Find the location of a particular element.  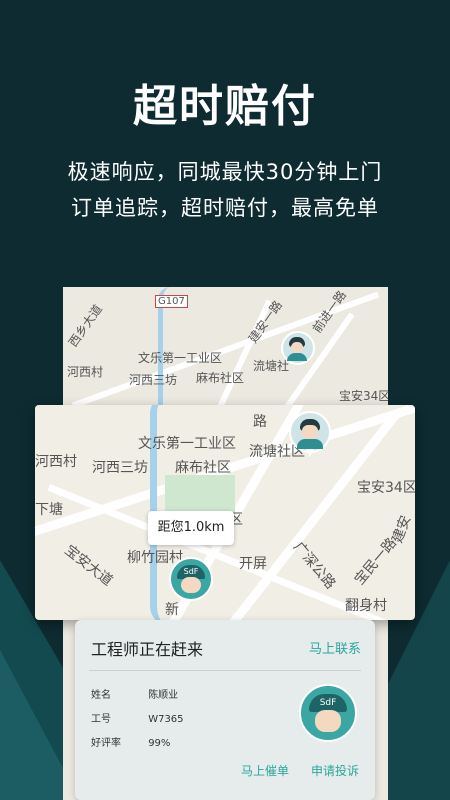

id-row: 工号 W7365 is located at coordinates (137, 717).